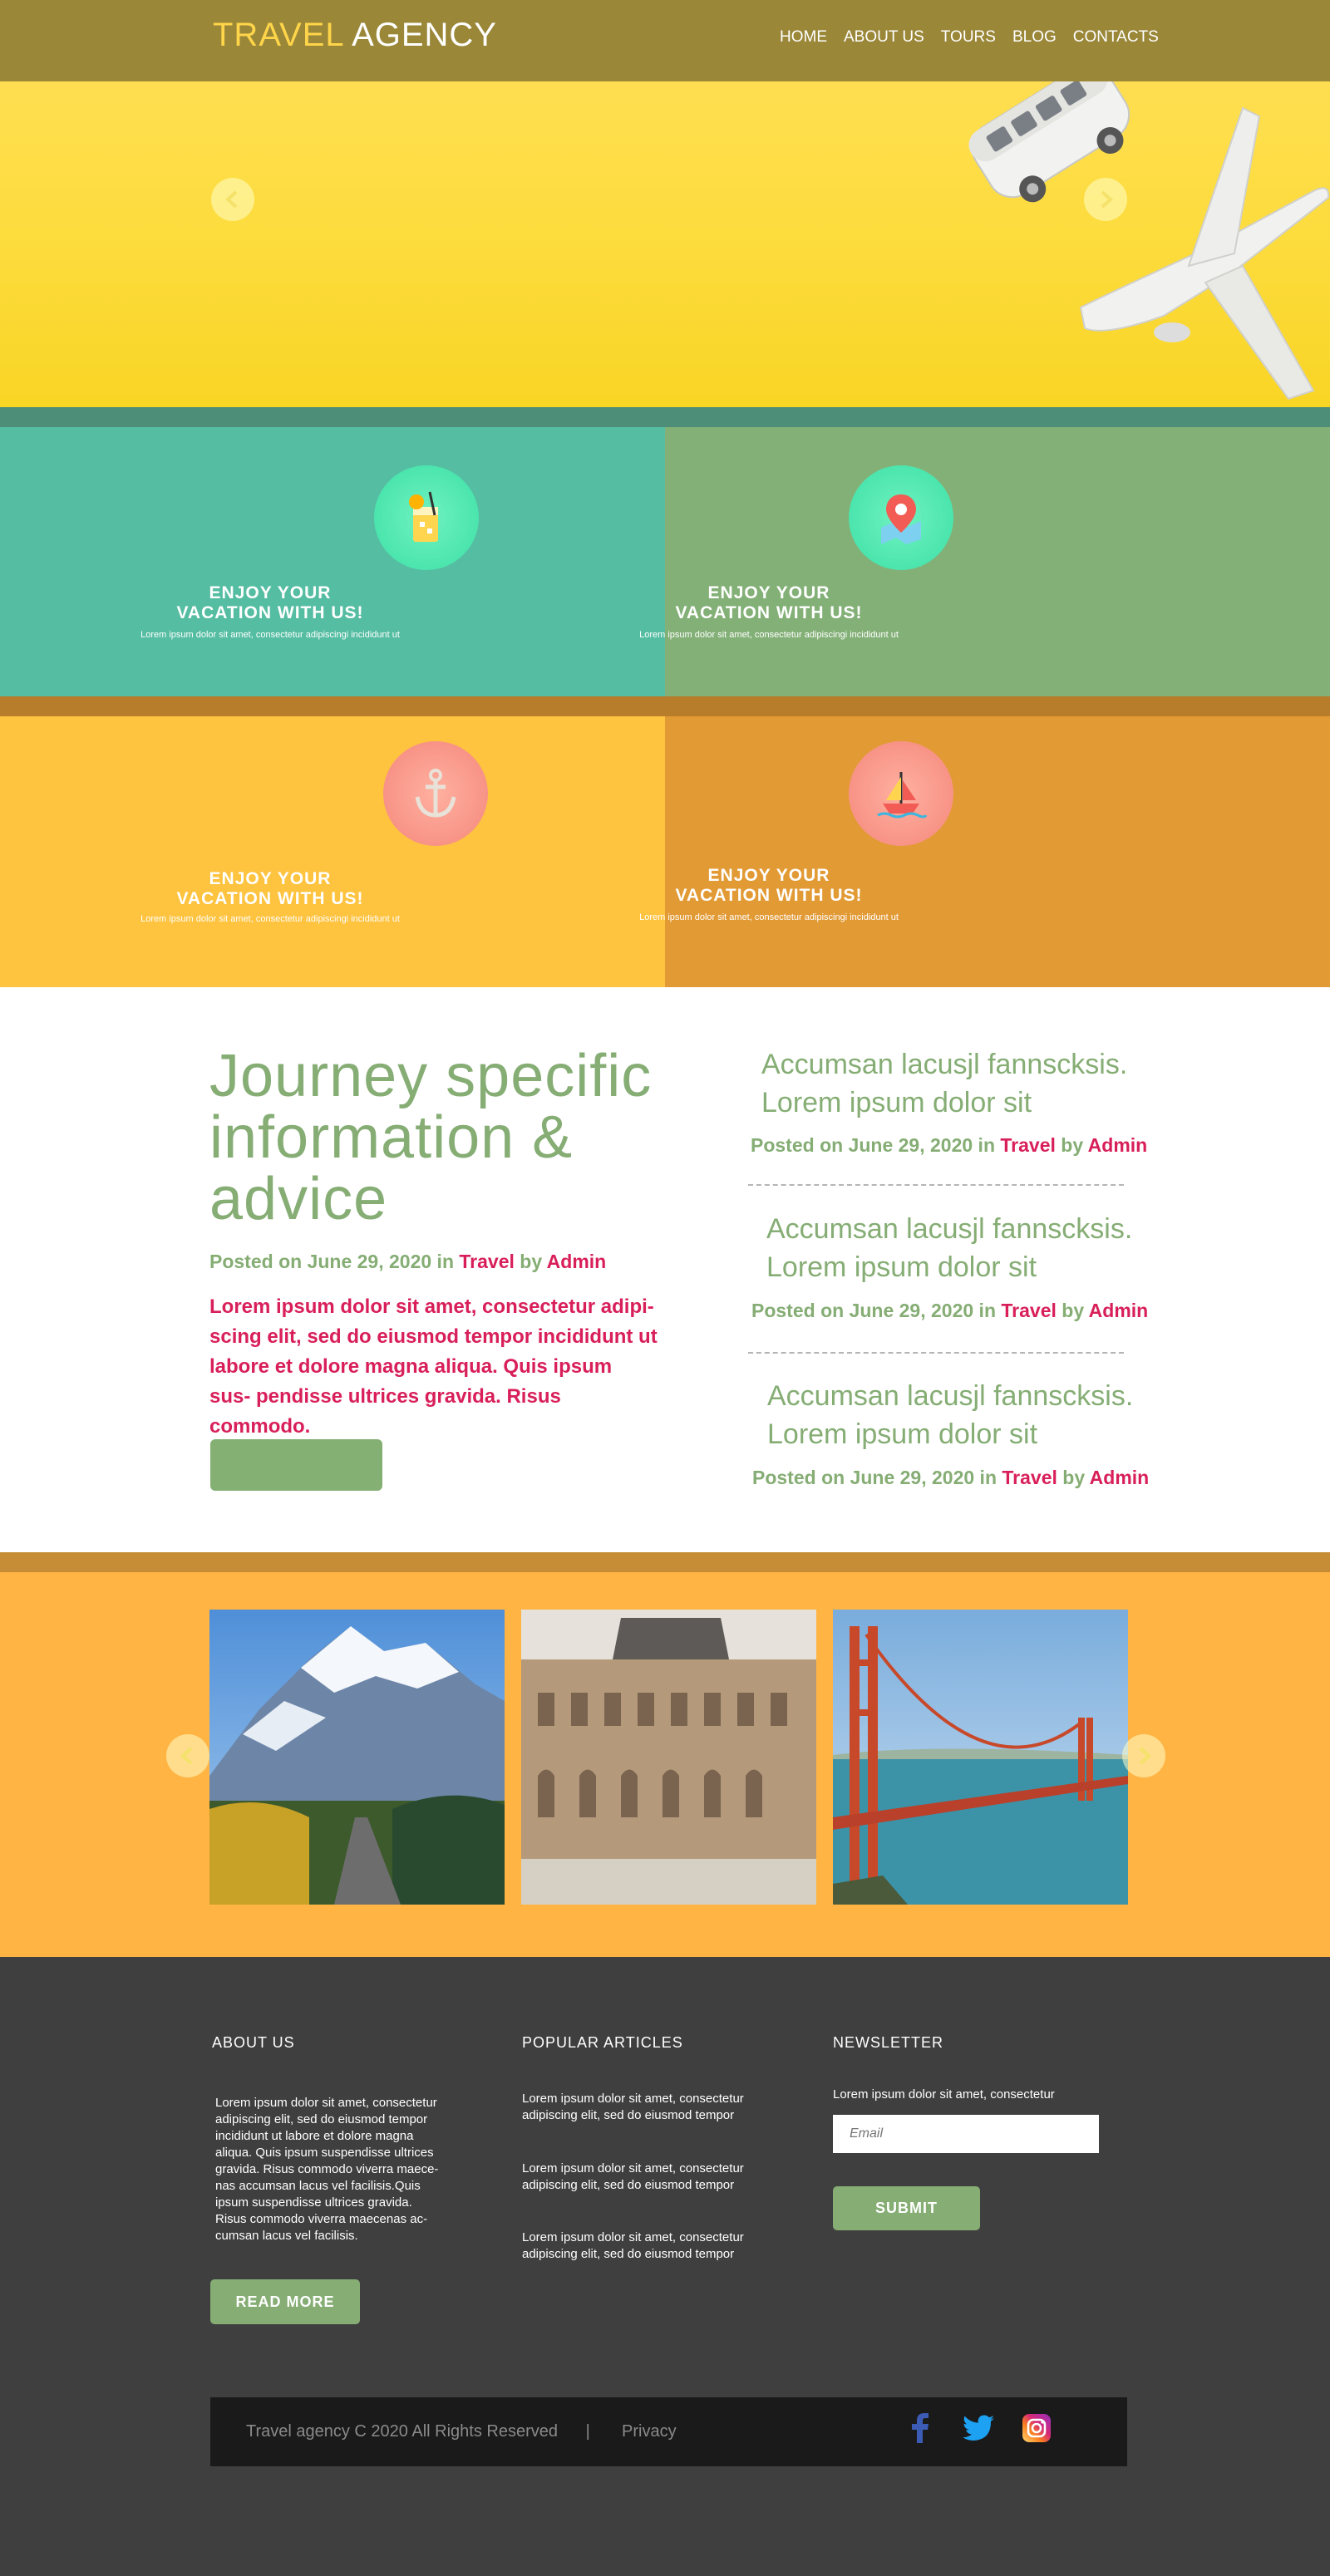 This screenshot has height=2576, width=1330. What do you see at coordinates (944, 2094) in the screenshot?
I see `newsletter-text: Lorem ipsum dolor sit amet, consectetur` at bounding box center [944, 2094].